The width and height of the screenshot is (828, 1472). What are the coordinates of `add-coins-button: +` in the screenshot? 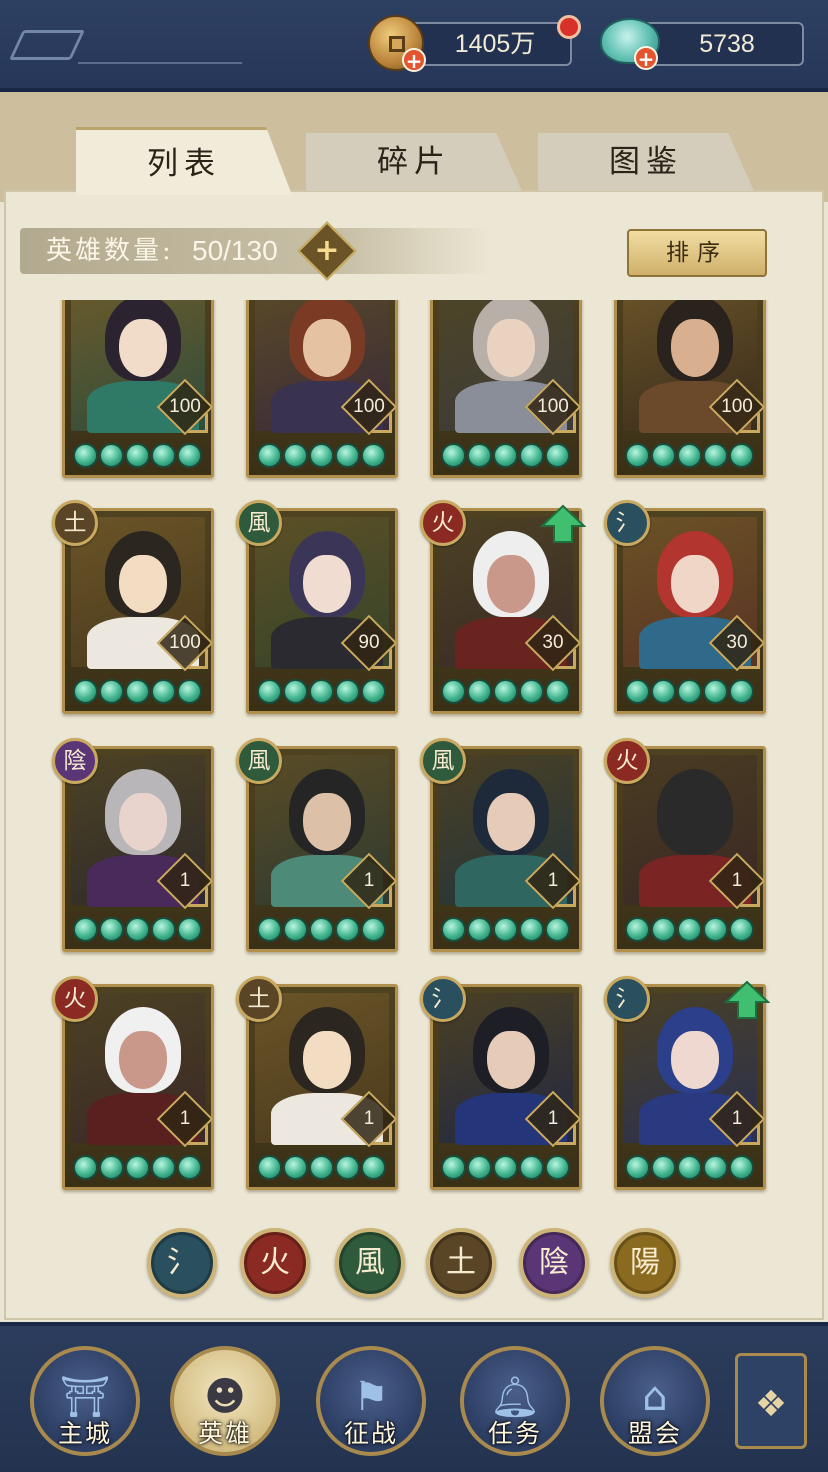 It's located at (414, 60).